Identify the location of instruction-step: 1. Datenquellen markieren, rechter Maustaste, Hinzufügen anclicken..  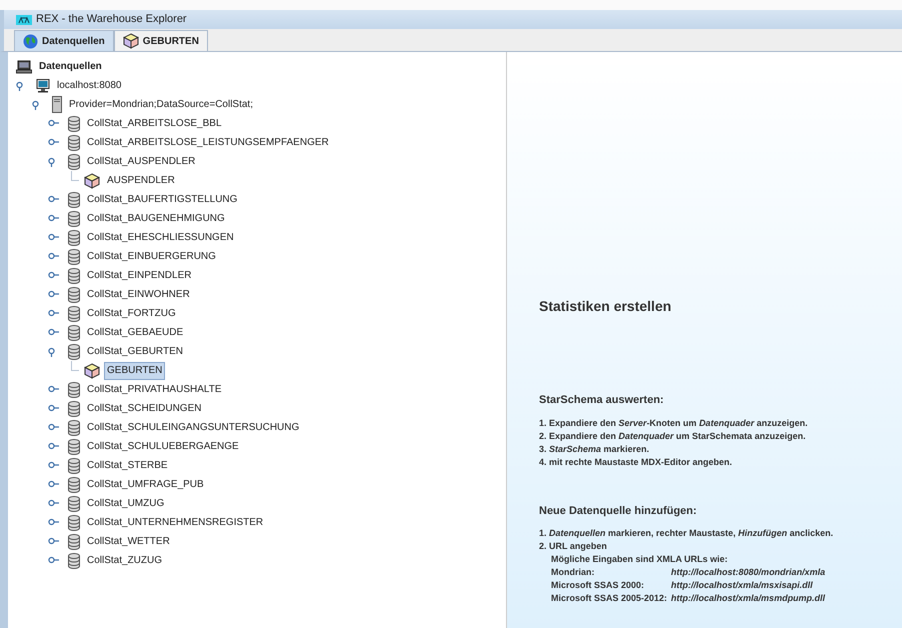
(720, 533).